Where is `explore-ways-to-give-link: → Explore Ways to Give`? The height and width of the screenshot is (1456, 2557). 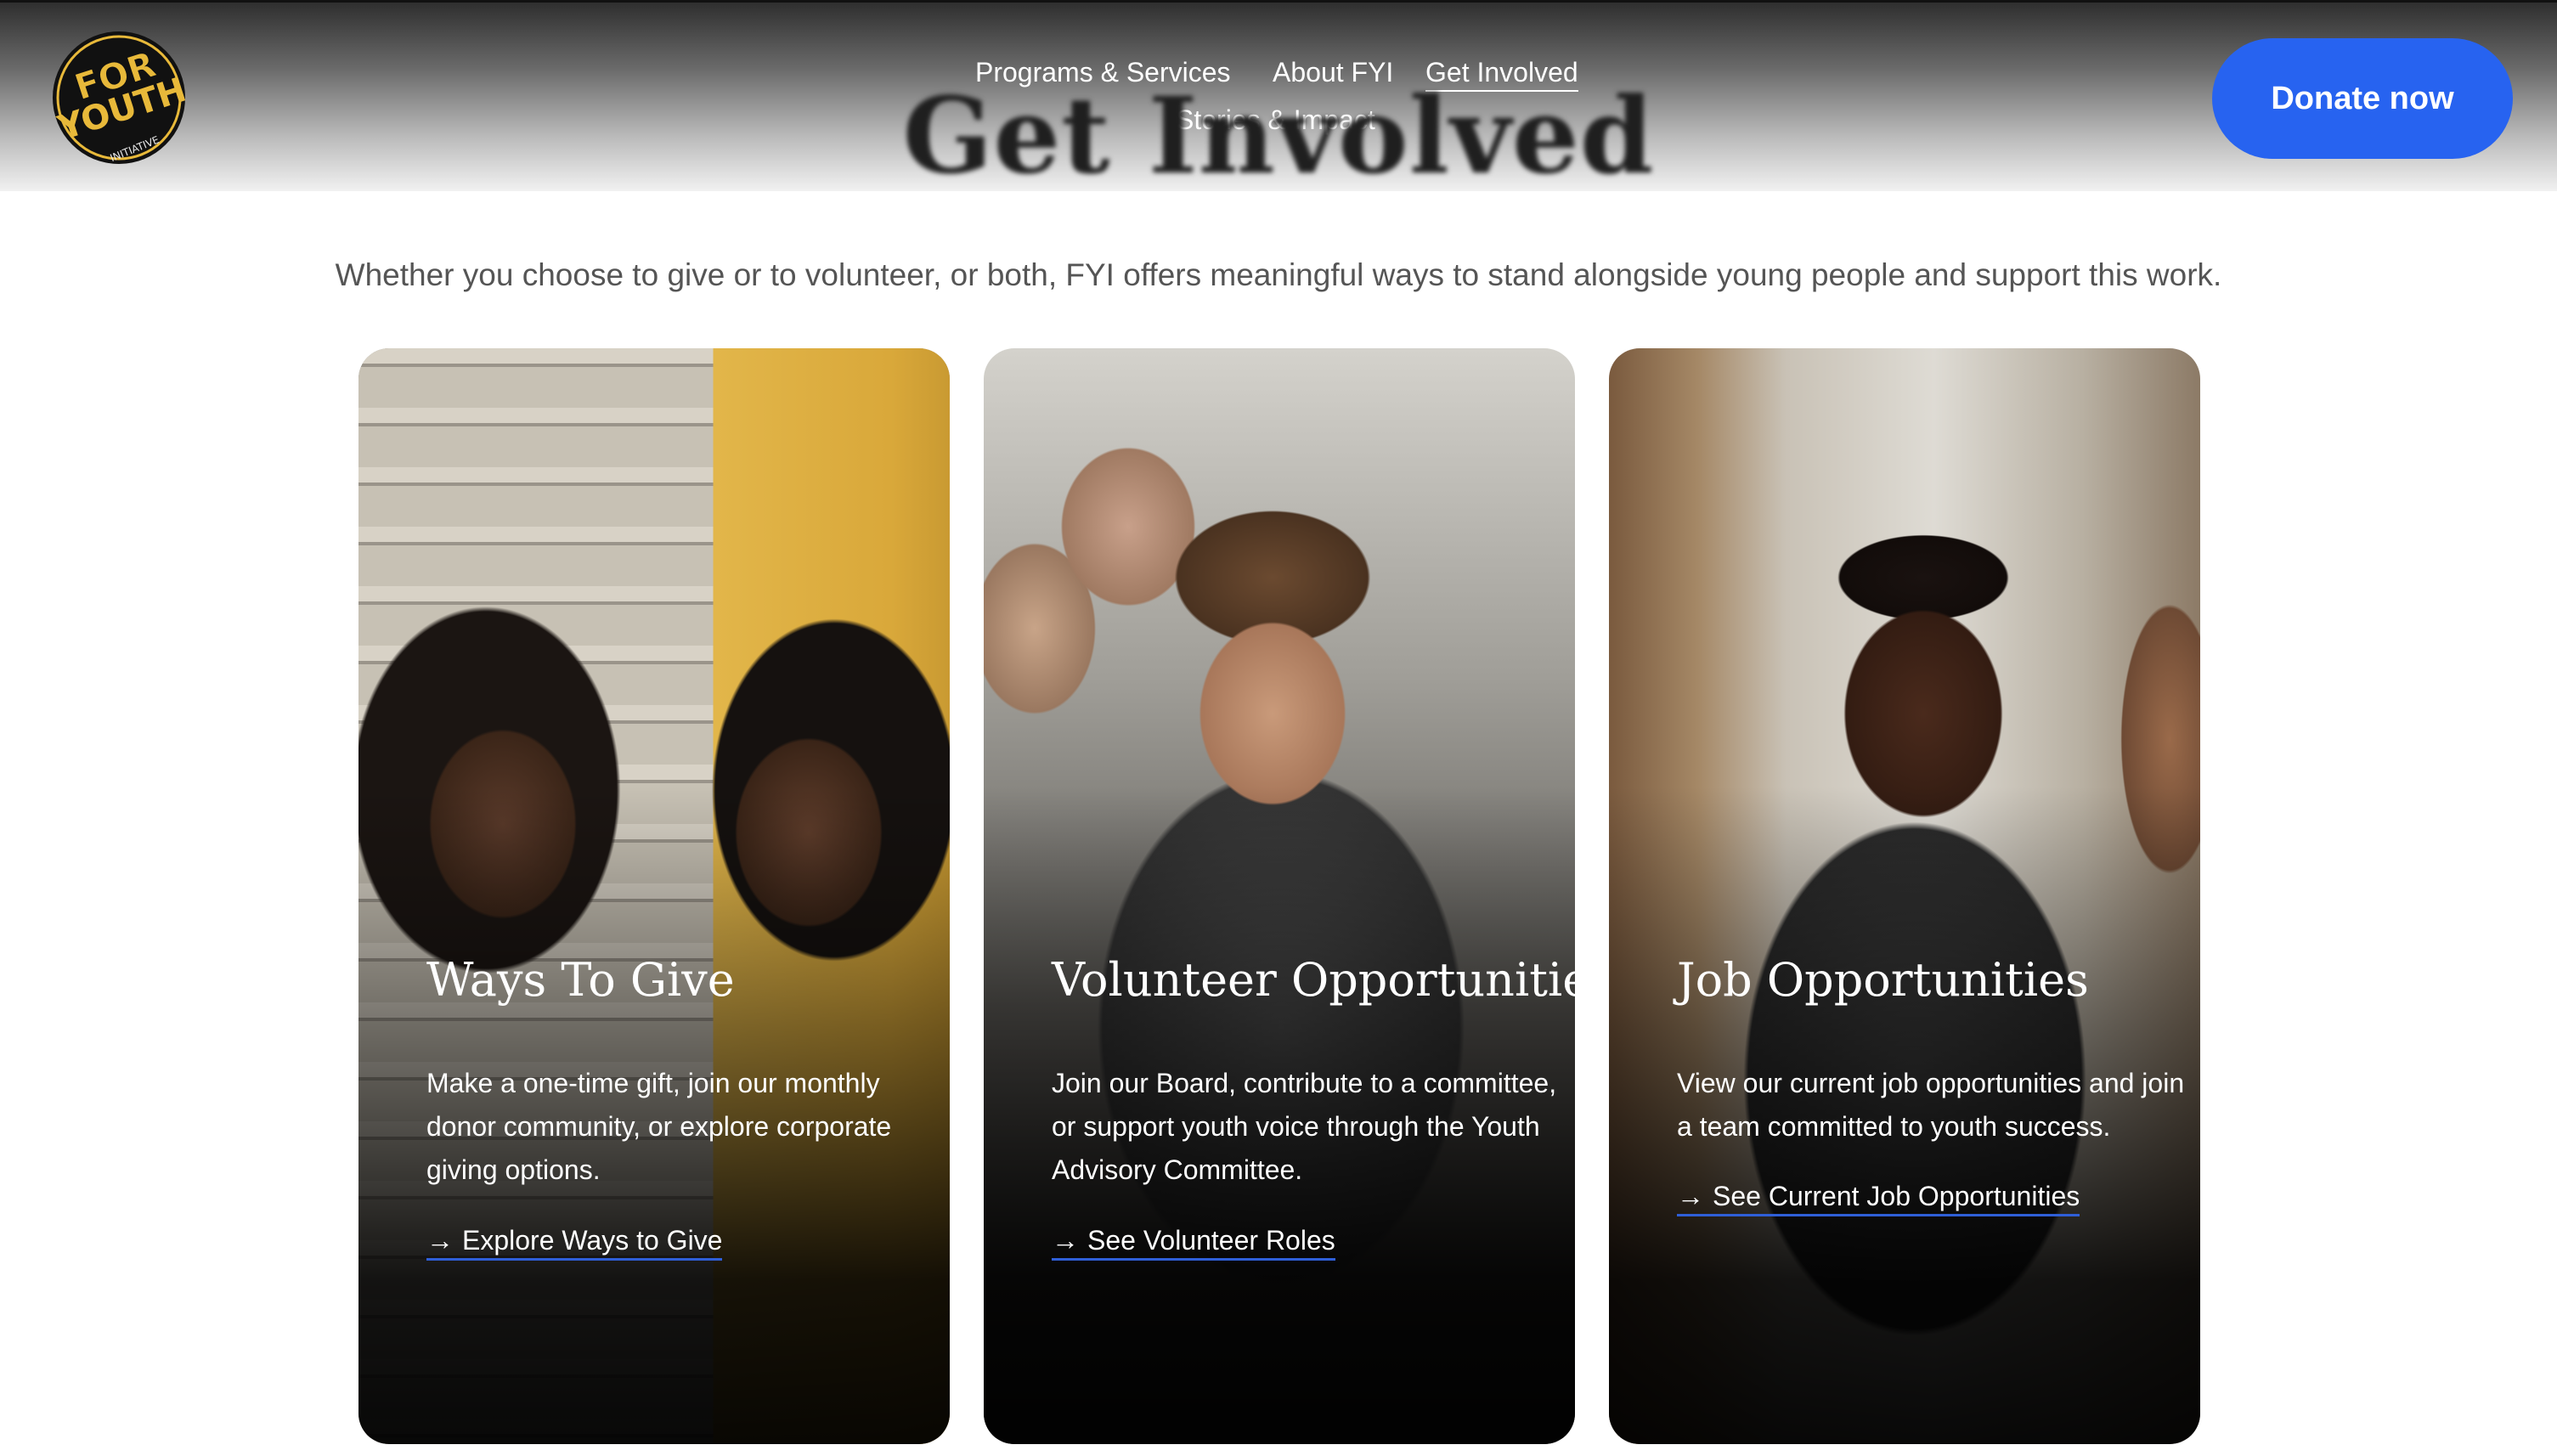
explore-ways-to-give-link: → Explore Ways to Give is located at coordinates (574, 1243).